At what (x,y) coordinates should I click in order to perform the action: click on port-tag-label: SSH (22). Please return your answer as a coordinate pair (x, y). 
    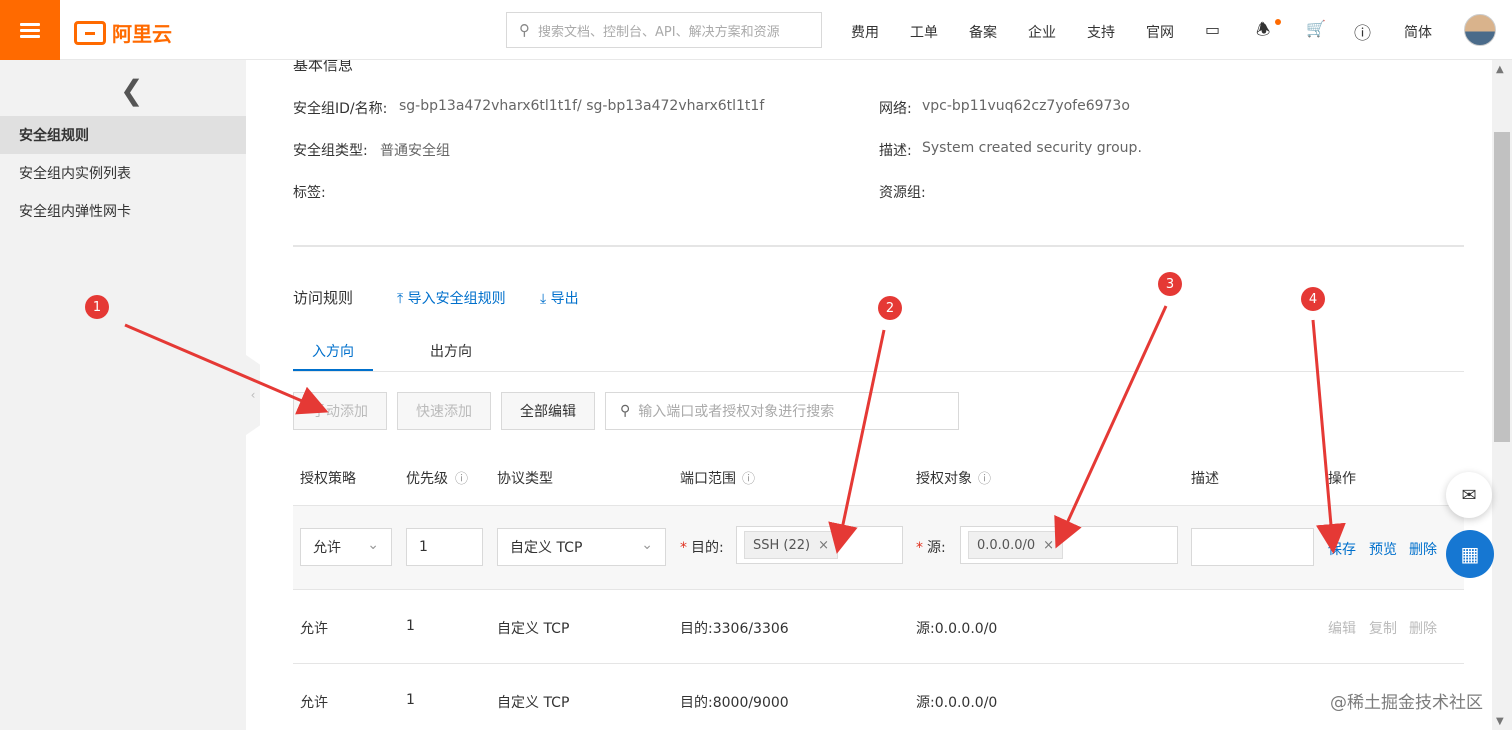
    Looking at the image, I should click on (782, 545).